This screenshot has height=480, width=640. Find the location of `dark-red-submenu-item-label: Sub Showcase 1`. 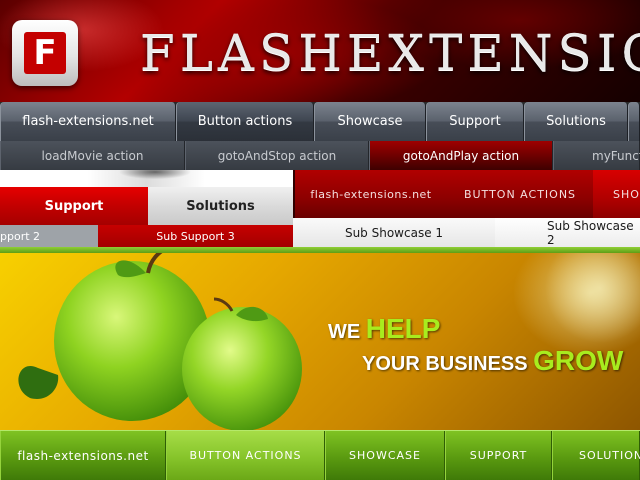

dark-red-submenu-item-label: Sub Showcase 1 is located at coordinates (394, 232).